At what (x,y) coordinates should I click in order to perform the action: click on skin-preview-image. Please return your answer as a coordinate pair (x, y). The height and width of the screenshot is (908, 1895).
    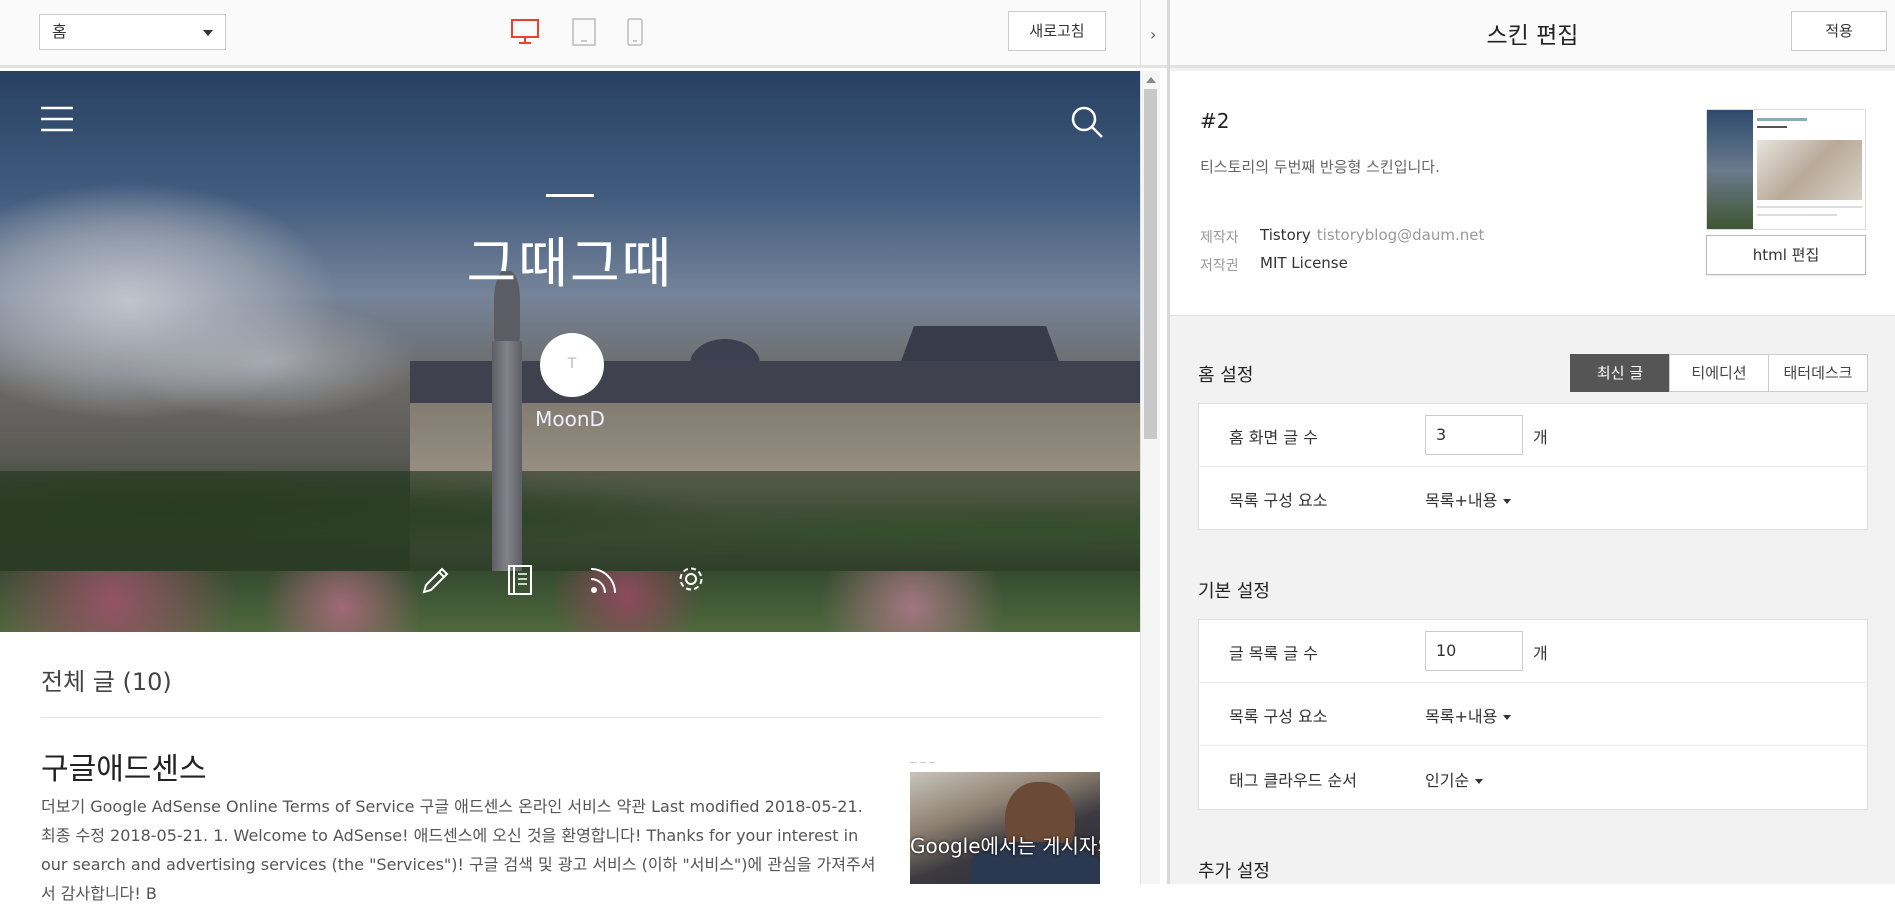
    Looking at the image, I should click on (1786, 169).